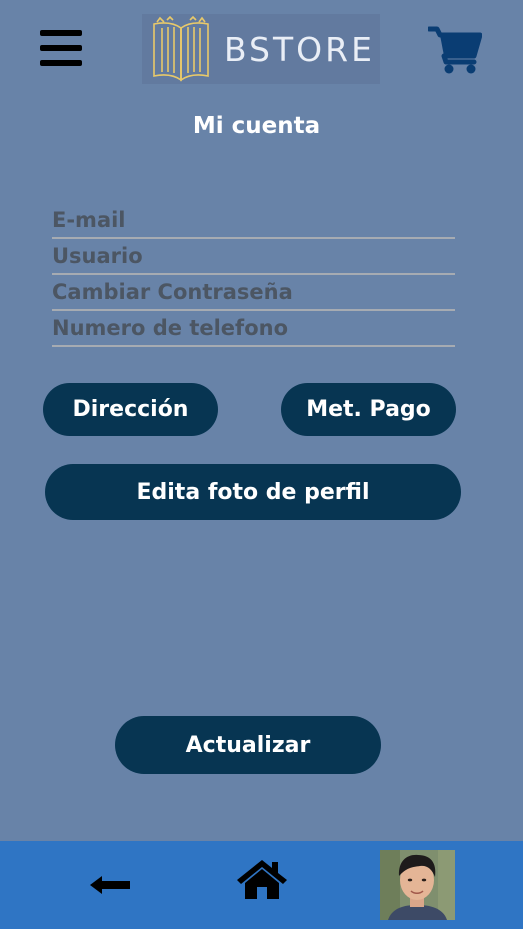 This screenshot has width=523, height=929. I want to click on update-button: Actualizar, so click(248, 745).